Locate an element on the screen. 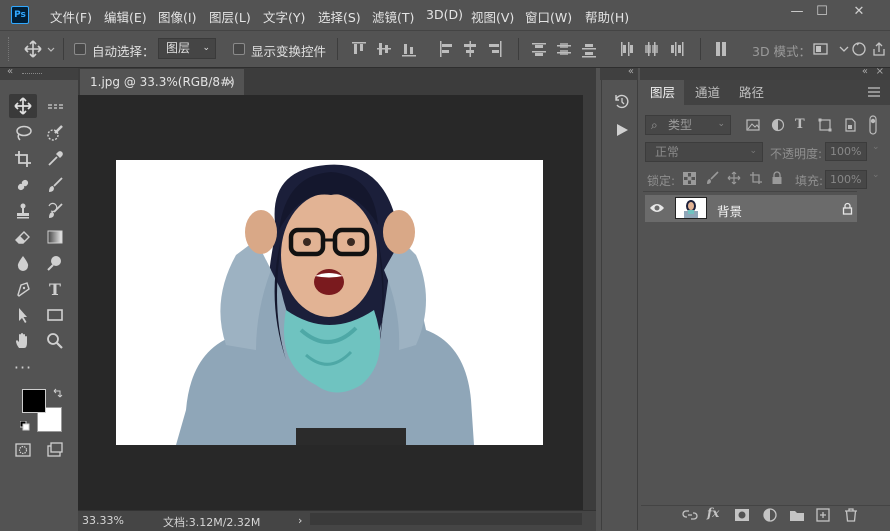  lock-artboard-icon is located at coordinates (756, 178).